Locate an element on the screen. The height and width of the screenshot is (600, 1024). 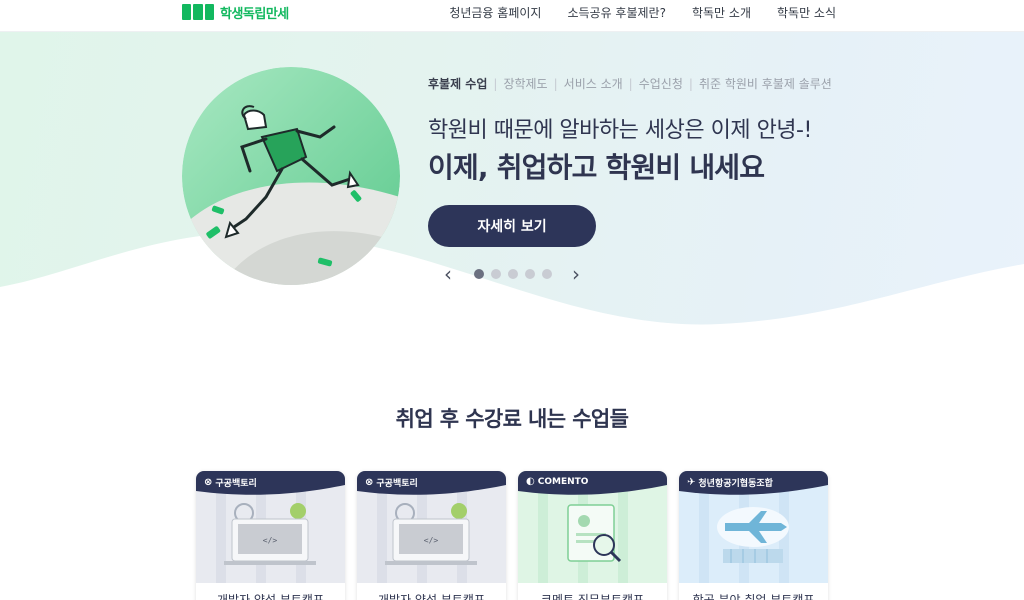
subnav-item-service-intro: 서비스 소개 is located at coordinates (593, 83).